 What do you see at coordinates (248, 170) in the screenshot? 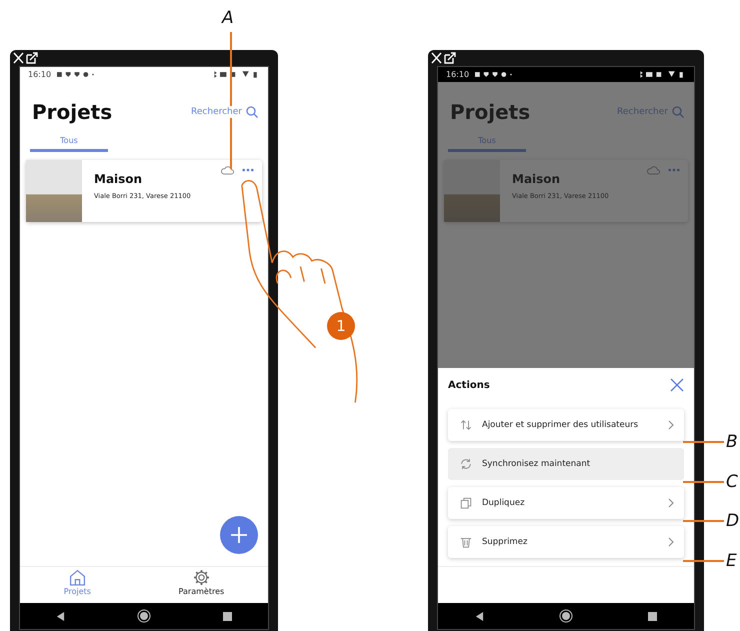
I see `more-icon` at bounding box center [248, 170].